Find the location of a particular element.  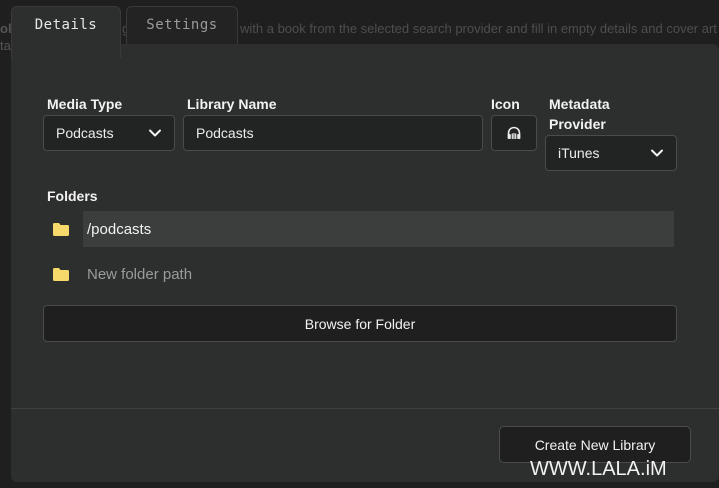

podcast-icon is located at coordinates (514, 133).